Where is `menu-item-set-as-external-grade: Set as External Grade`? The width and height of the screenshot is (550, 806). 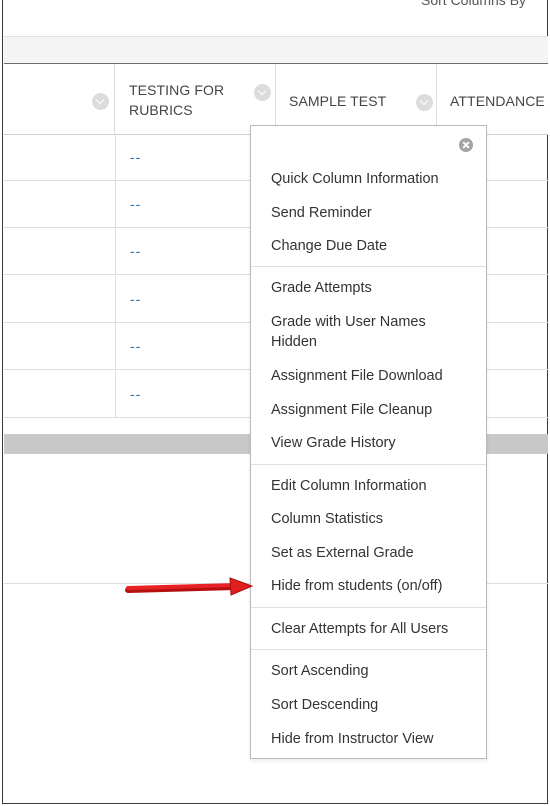
menu-item-set-as-external-grade: Set as External Grade is located at coordinates (342, 553).